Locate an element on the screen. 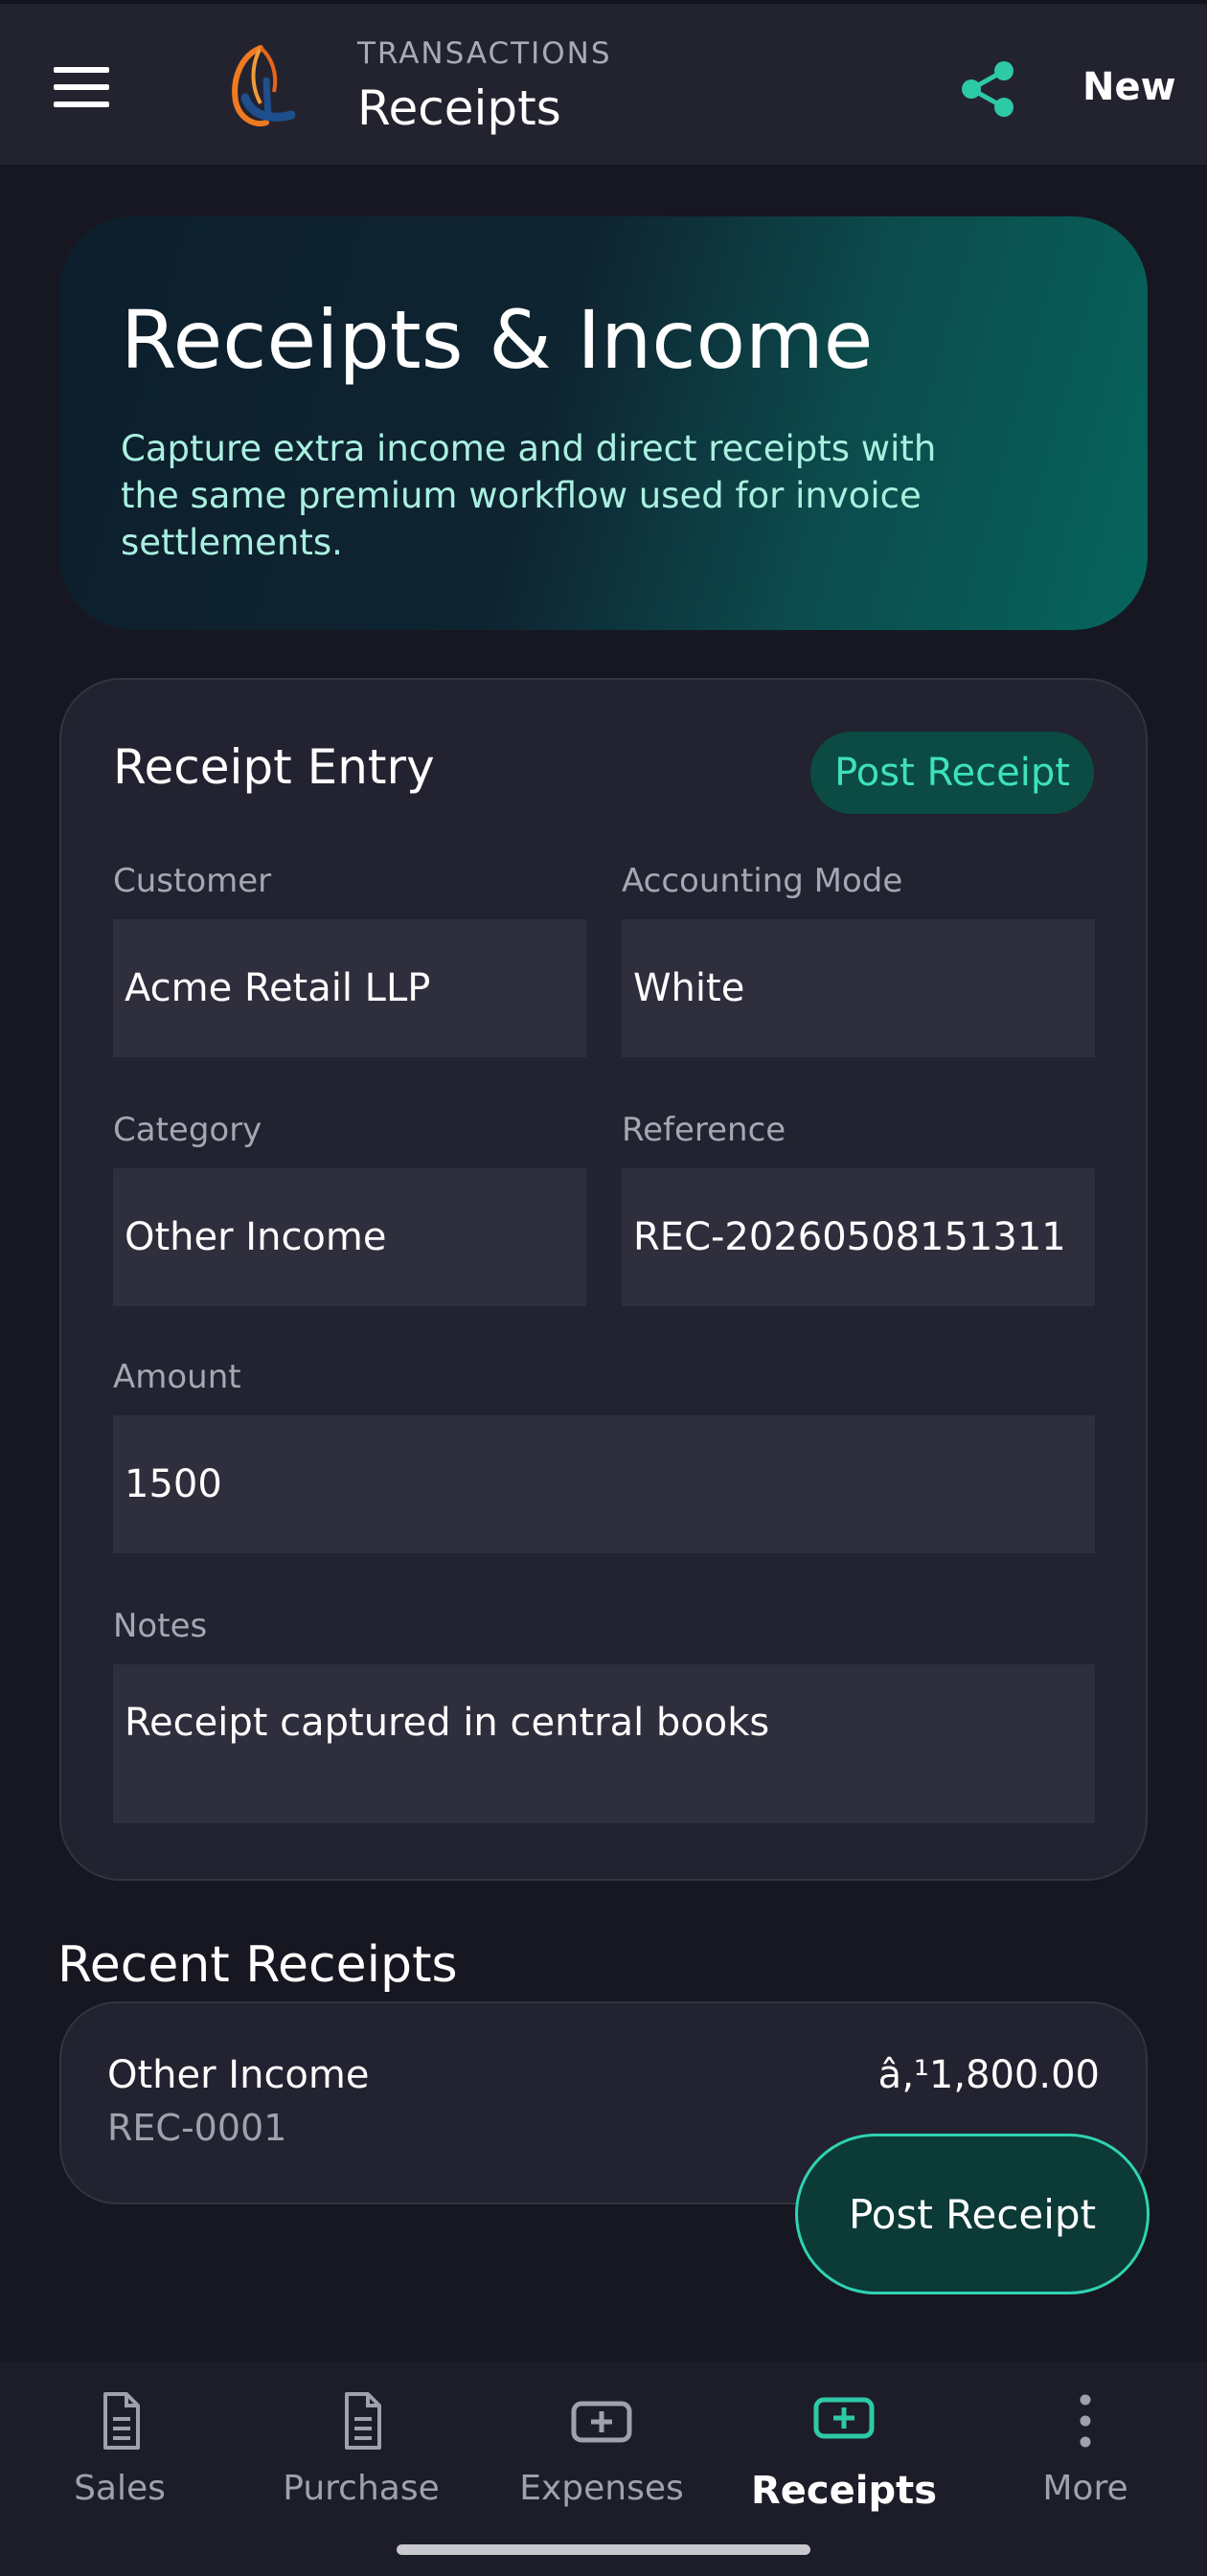 The width and height of the screenshot is (1207, 2576). receipt-amount: â‚¹1,800.00 is located at coordinates (988, 2075).